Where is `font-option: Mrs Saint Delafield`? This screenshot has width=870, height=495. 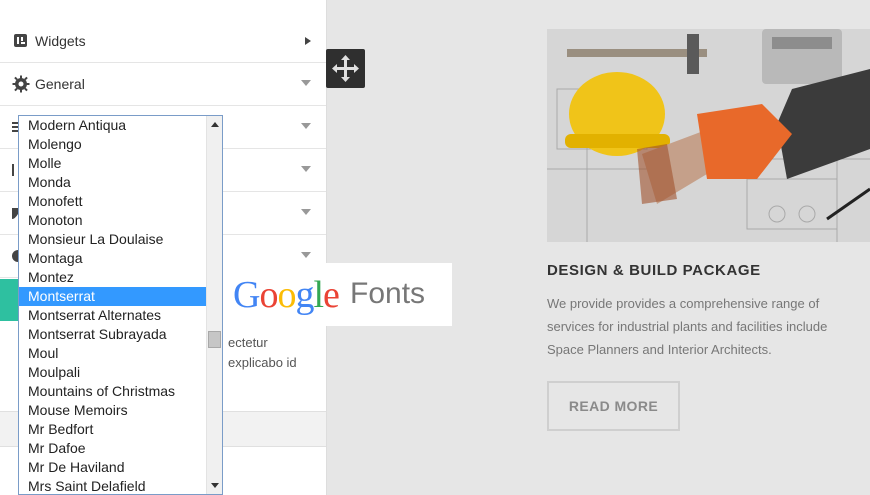
font-option: Mrs Saint Delafield is located at coordinates (120, 485).